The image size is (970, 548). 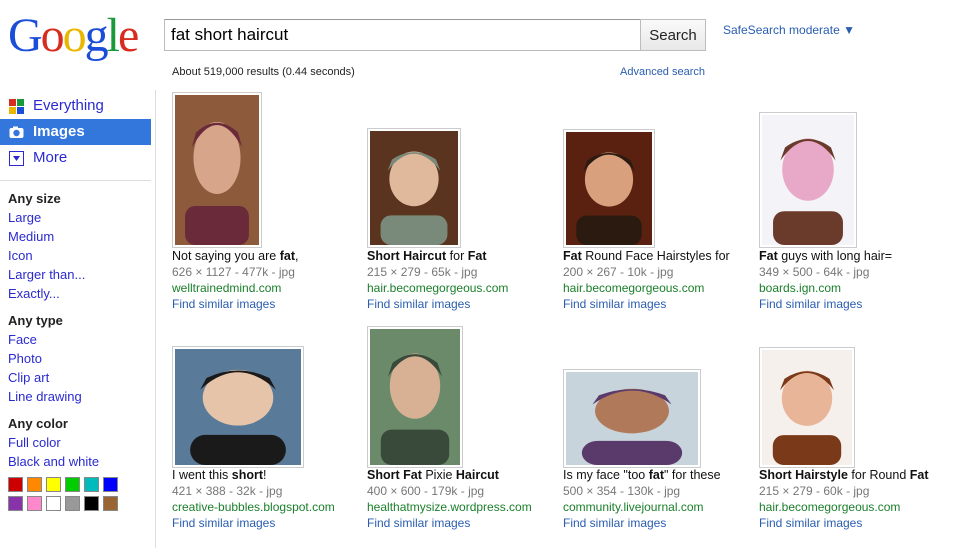 I want to click on camera-icon, so click(x=16, y=132).